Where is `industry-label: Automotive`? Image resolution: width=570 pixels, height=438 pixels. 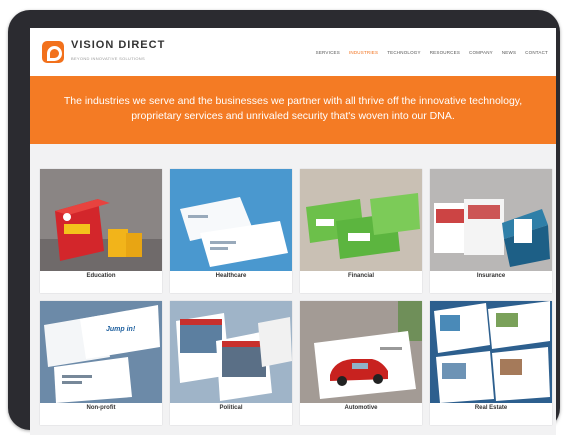 industry-label: Automotive is located at coordinates (361, 408).